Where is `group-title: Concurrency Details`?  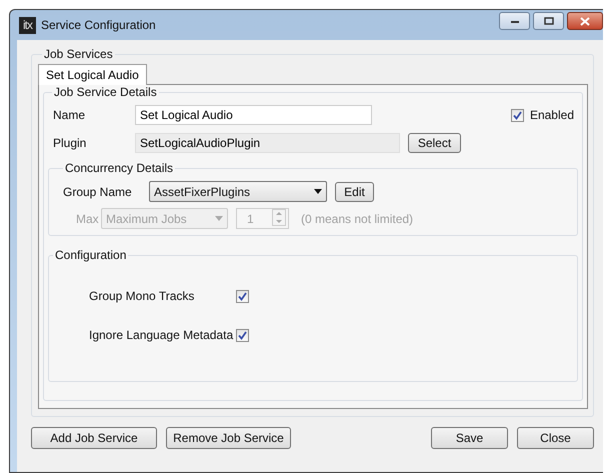
group-title: Concurrency Details is located at coordinates (119, 168).